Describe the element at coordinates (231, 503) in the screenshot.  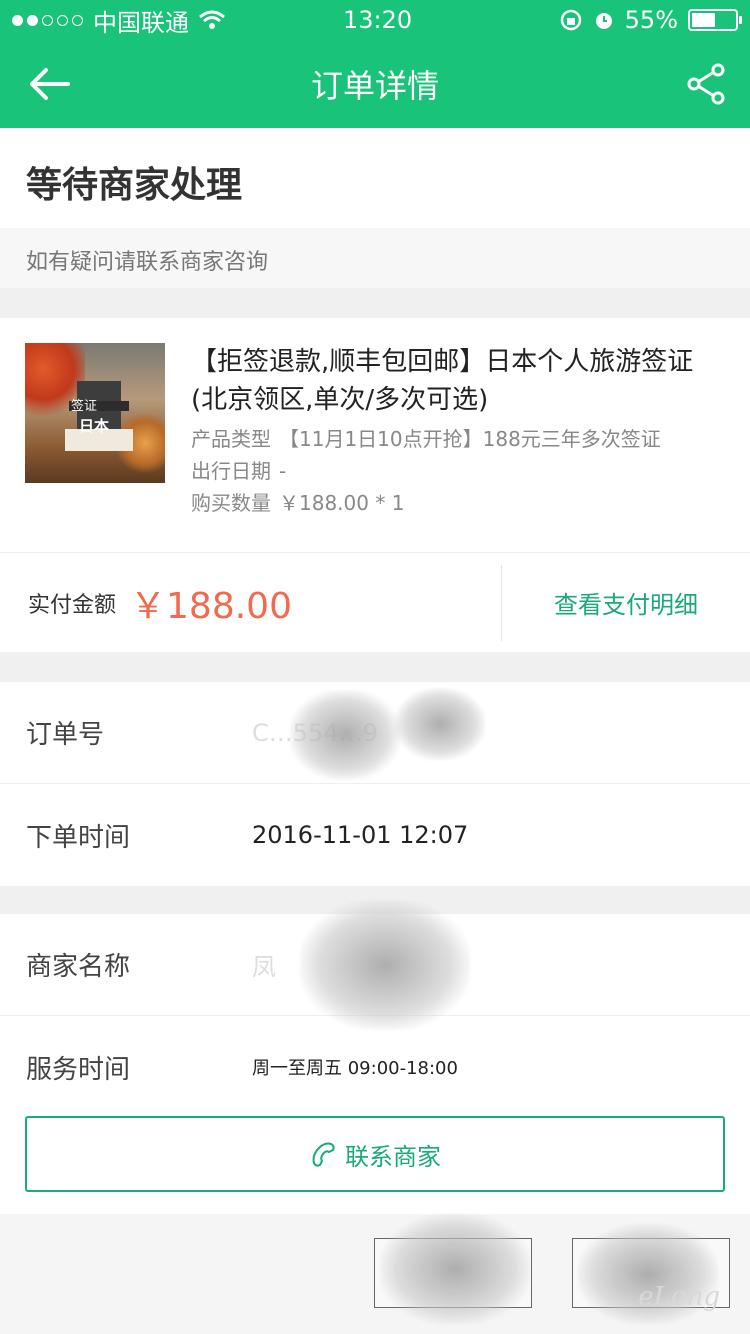
I see `quantity-label: 购买数量` at that location.